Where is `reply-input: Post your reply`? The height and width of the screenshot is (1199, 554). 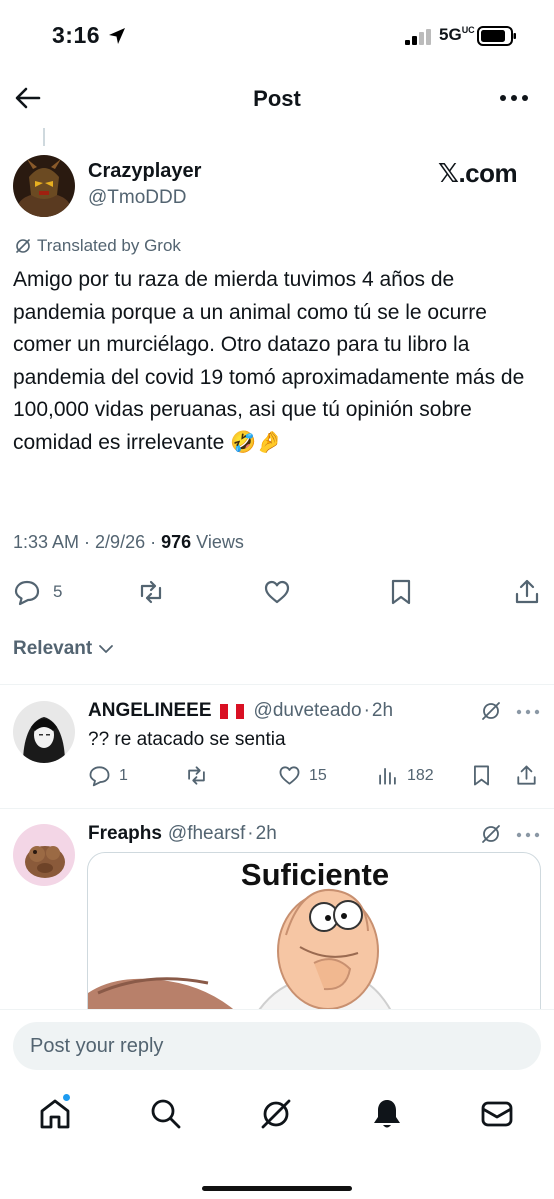
reply-input: Post your reply is located at coordinates (277, 1046).